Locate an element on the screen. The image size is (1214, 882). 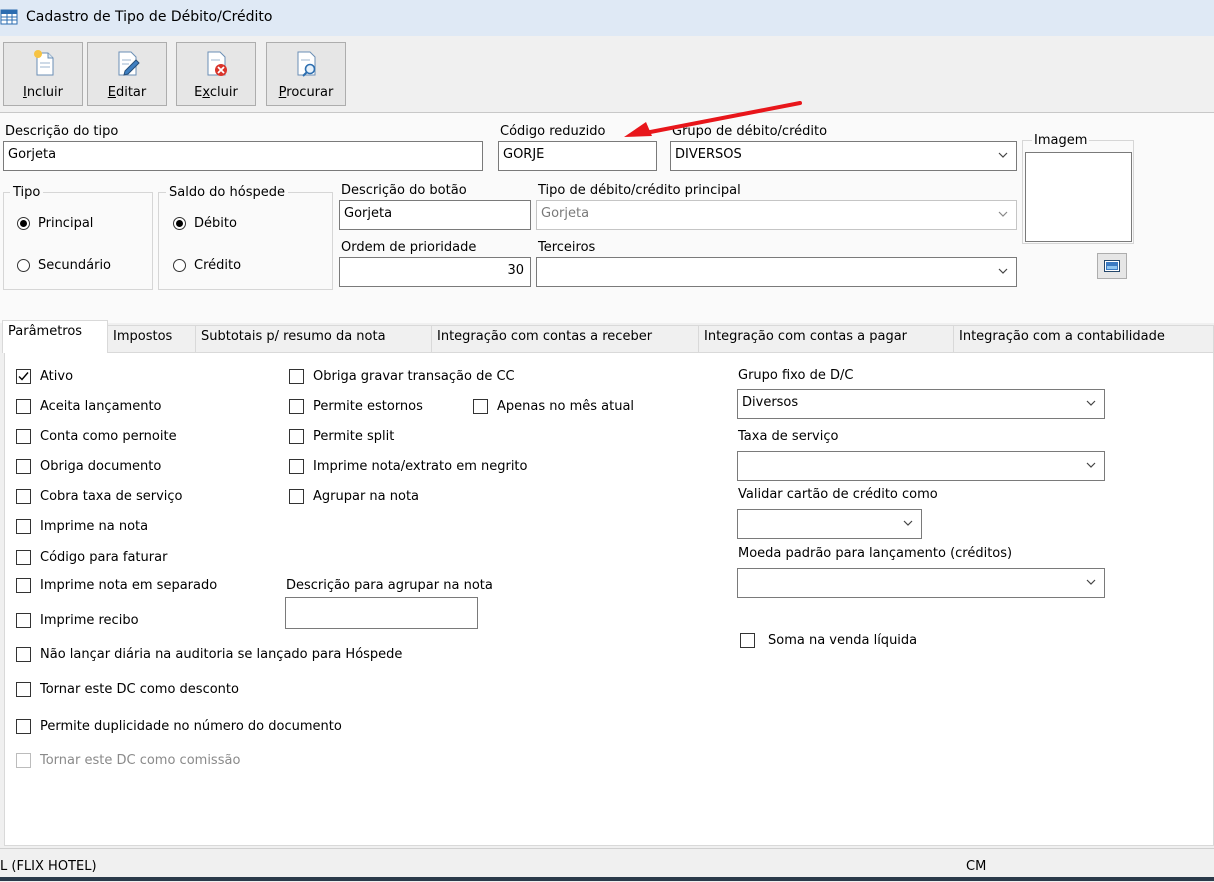
codigo-faturar-label: Código para faturar is located at coordinates (104, 557).